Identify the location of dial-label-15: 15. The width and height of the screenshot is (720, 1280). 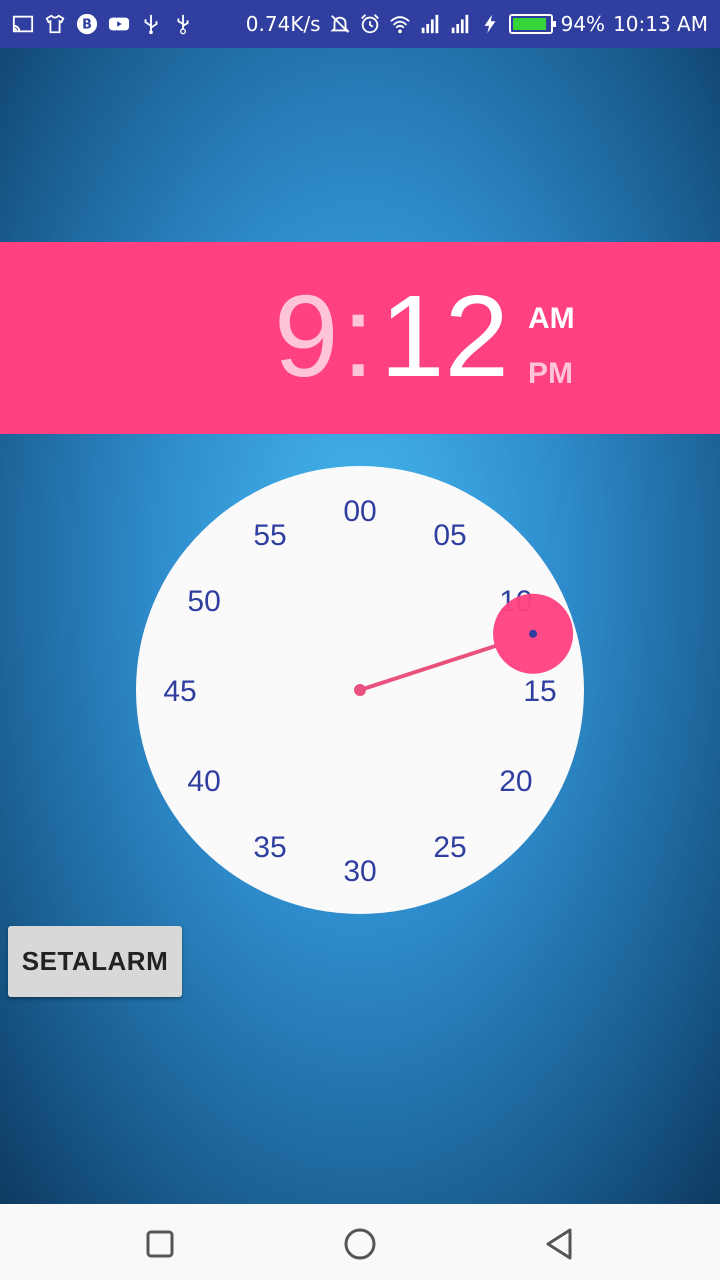
(539, 691).